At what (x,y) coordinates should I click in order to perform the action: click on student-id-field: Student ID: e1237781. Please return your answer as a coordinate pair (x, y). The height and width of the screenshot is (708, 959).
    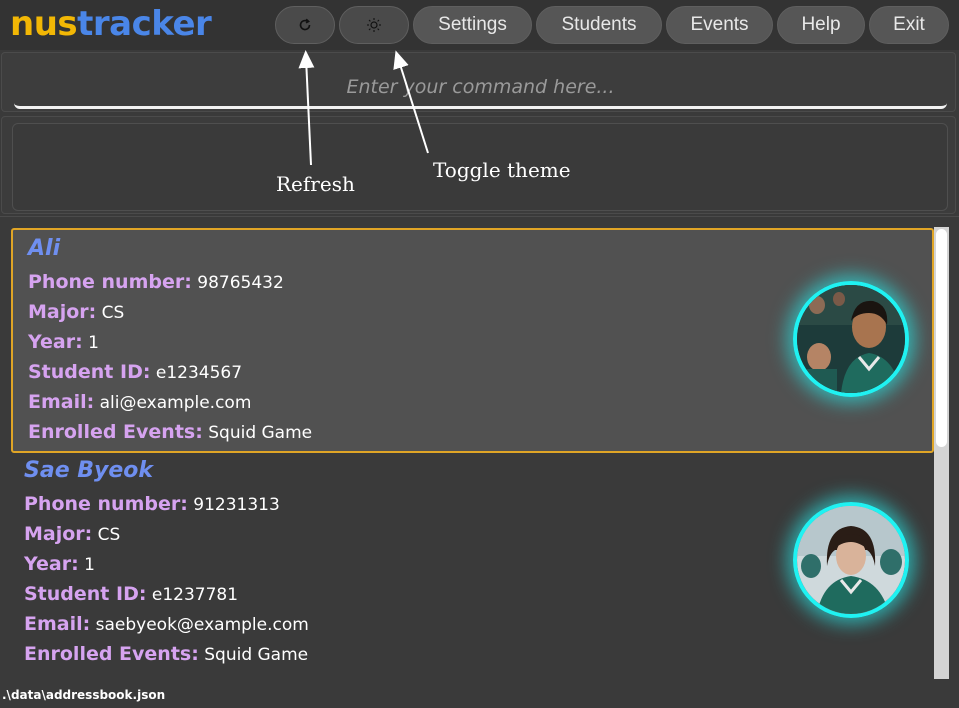
    Looking at the image, I should click on (131, 594).